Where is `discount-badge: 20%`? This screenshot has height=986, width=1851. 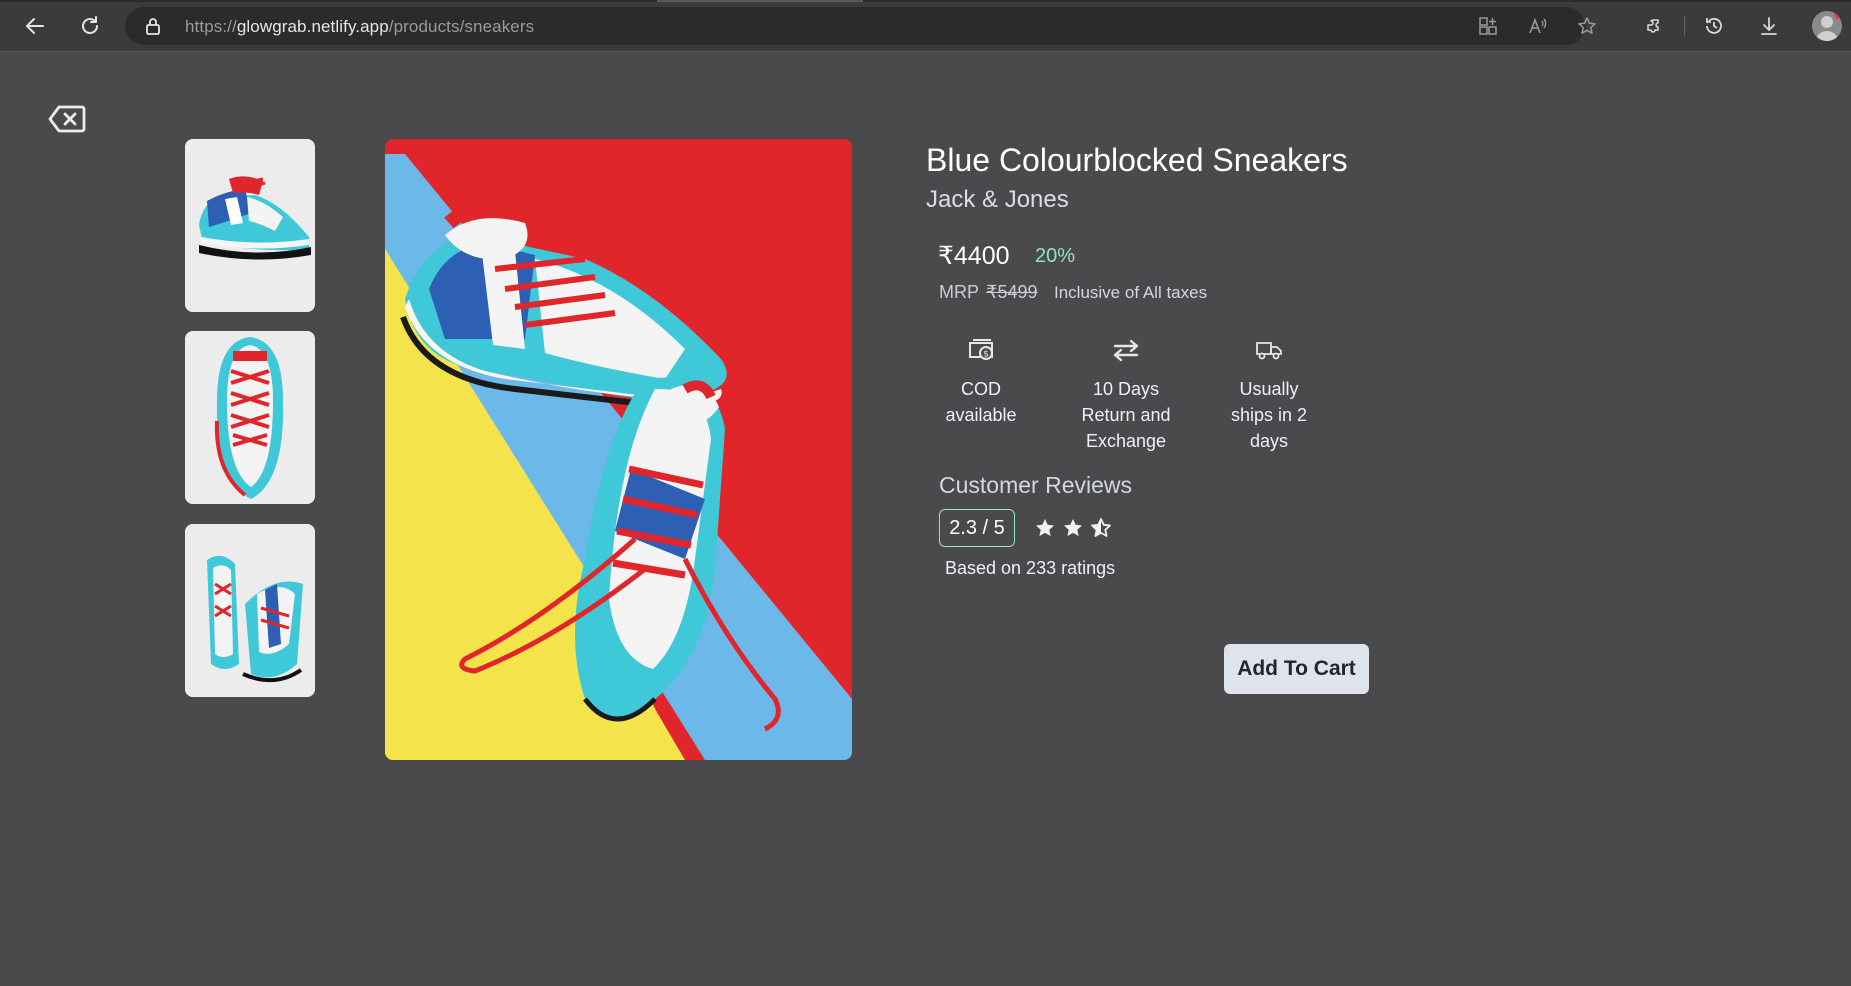 discount-badge: 20% is located at coordinates (1055, 256).